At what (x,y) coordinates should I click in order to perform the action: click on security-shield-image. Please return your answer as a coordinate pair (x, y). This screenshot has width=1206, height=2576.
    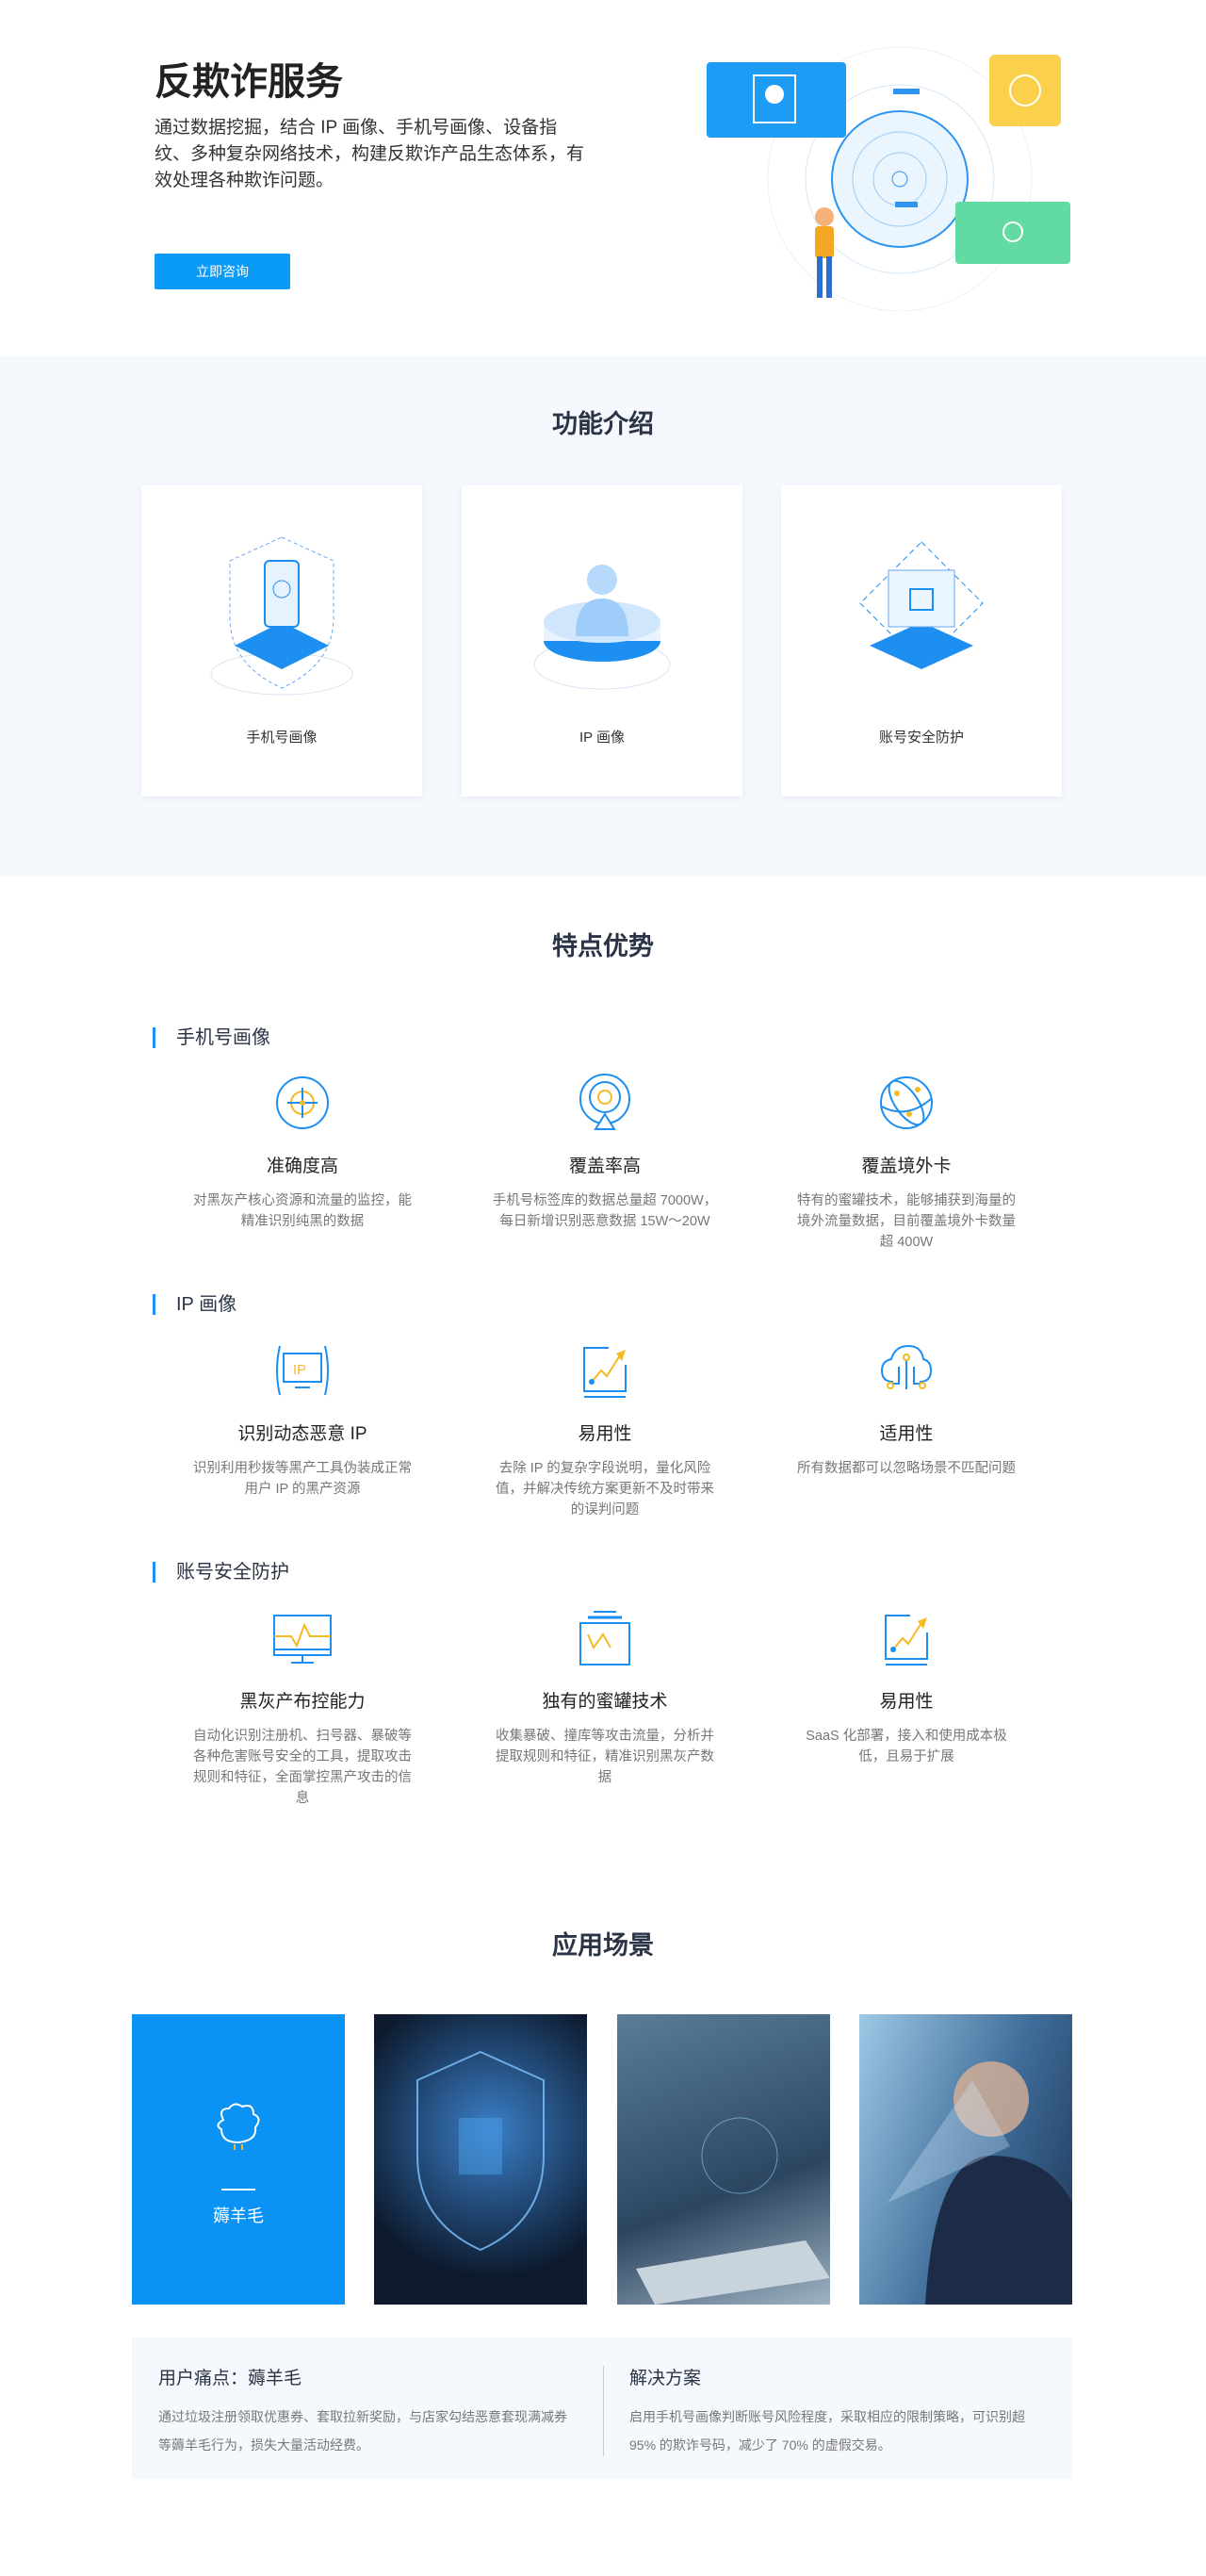
    Looking at the image, I should click on (480, 2159).